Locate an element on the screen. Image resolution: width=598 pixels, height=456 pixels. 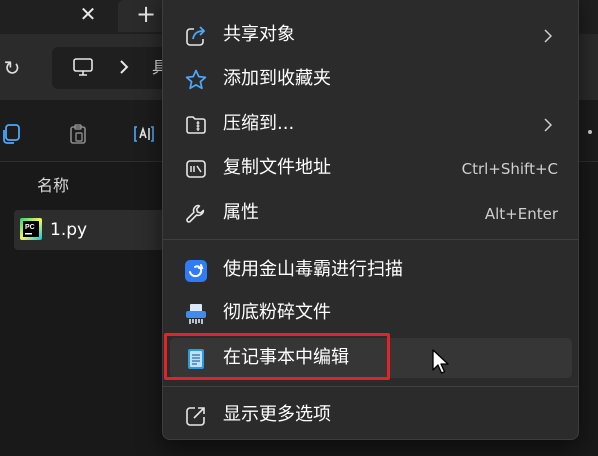
menu-item-share: 共享对象 is located at coordinates (371, 35).